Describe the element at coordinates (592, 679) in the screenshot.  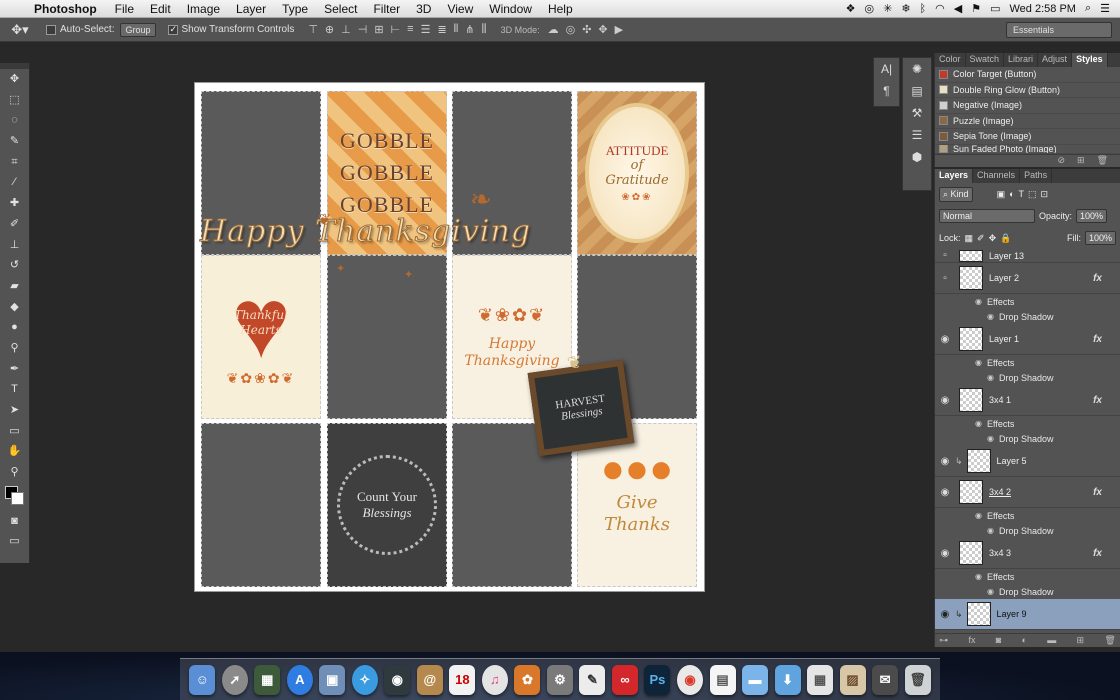
I see `textedit-icon: ✎` at that location.